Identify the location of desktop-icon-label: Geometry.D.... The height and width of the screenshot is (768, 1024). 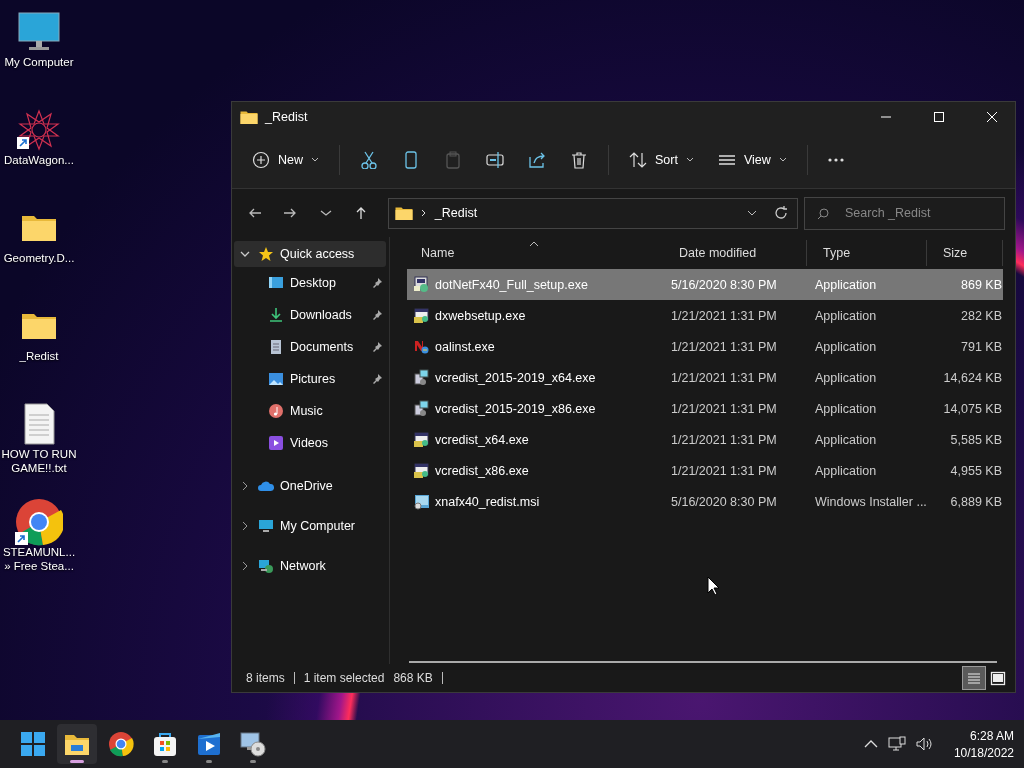
(39, 259).